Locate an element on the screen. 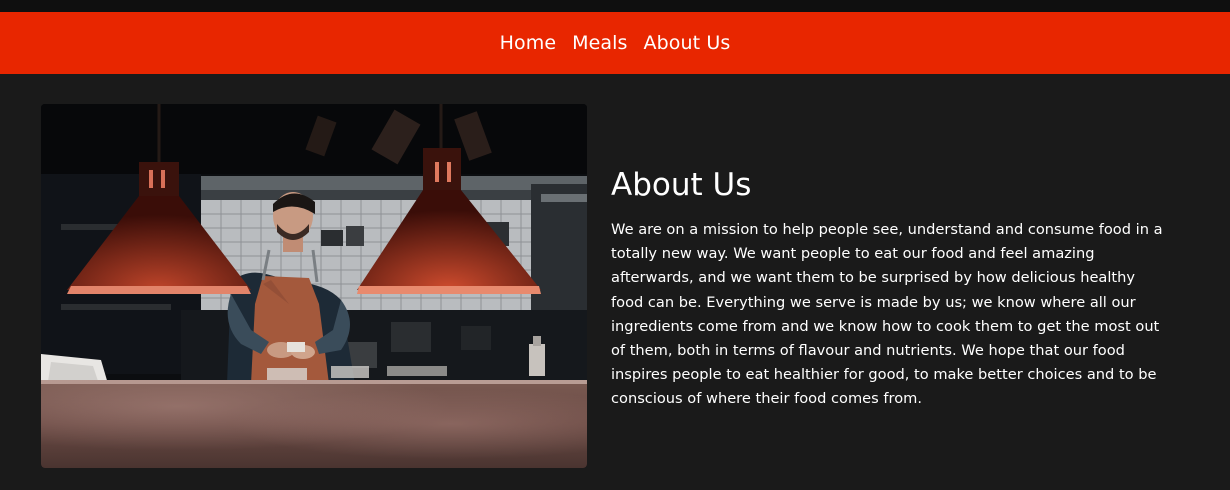  top-strip is located at coordinates (615, 6).